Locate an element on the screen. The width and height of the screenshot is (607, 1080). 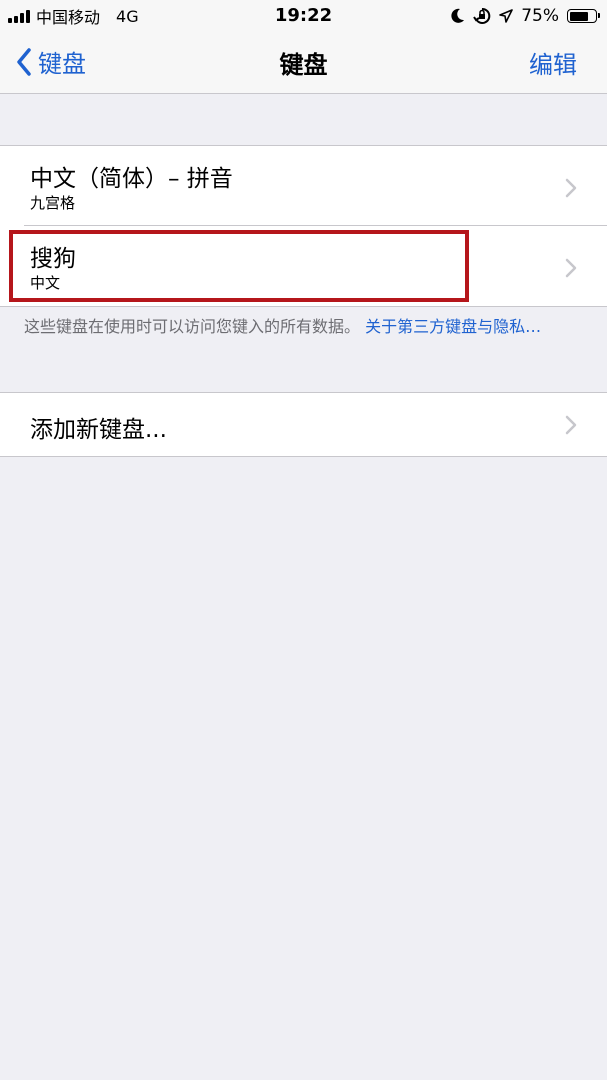
rotation-lock-icon is located at coordinates (482, 15).